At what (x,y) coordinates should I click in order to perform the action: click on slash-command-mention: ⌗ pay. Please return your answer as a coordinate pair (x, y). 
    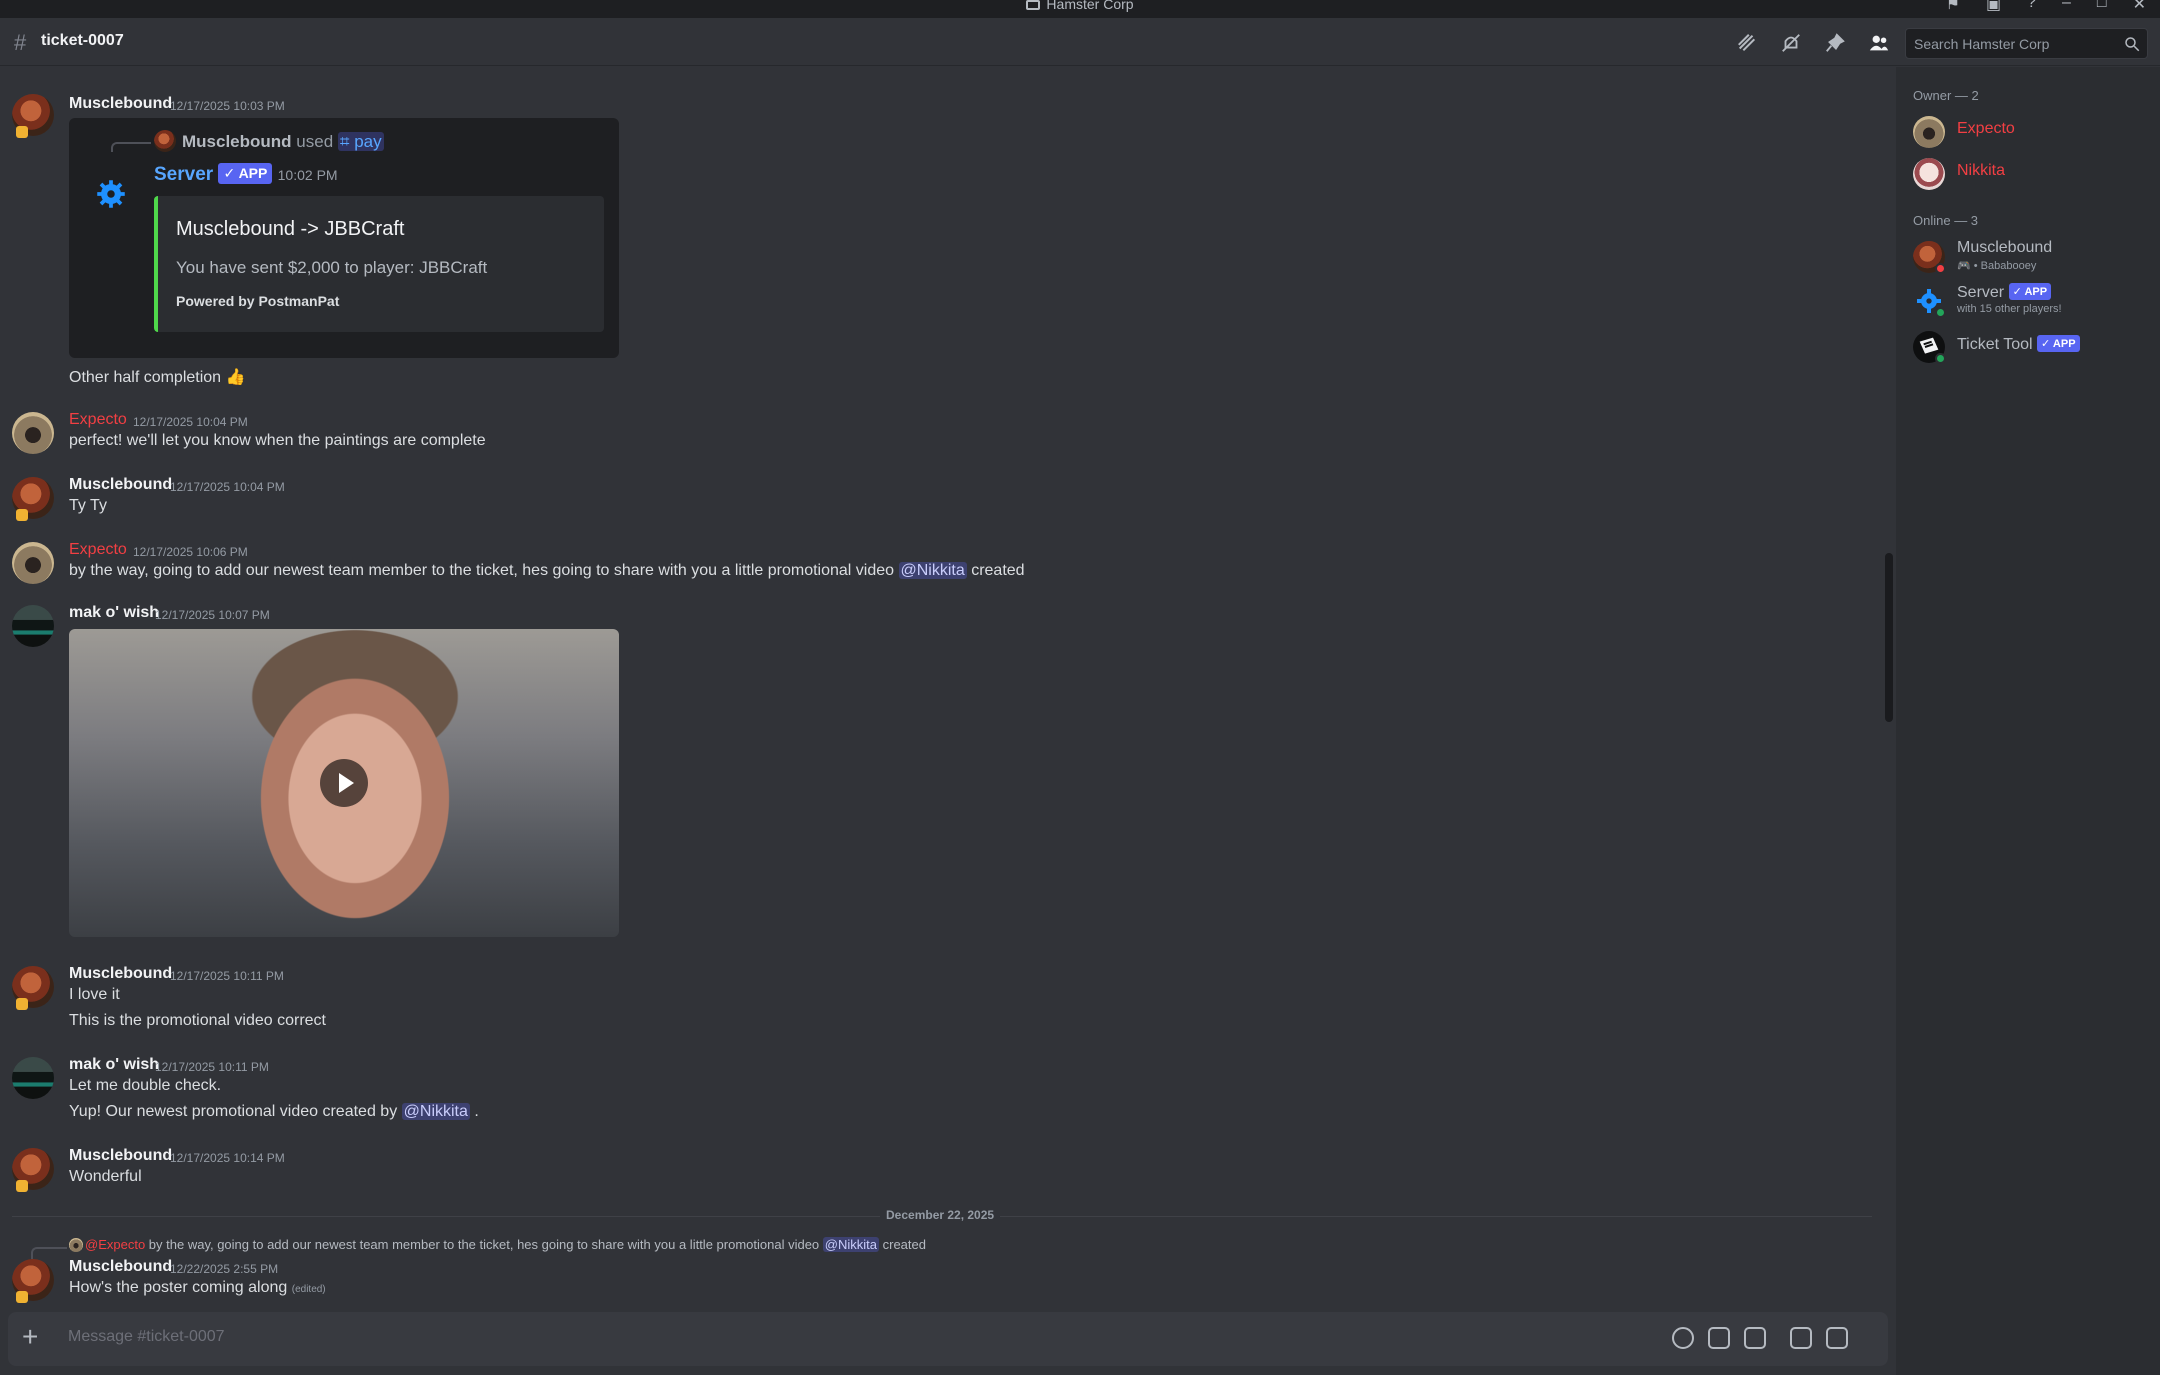
    Looking at the image, I should click on (360, 141).